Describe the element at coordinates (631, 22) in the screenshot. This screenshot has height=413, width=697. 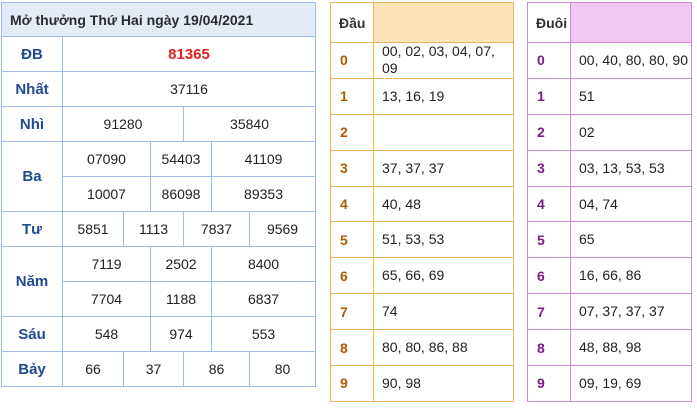
I see `loto-tail-header-fill` at that location.